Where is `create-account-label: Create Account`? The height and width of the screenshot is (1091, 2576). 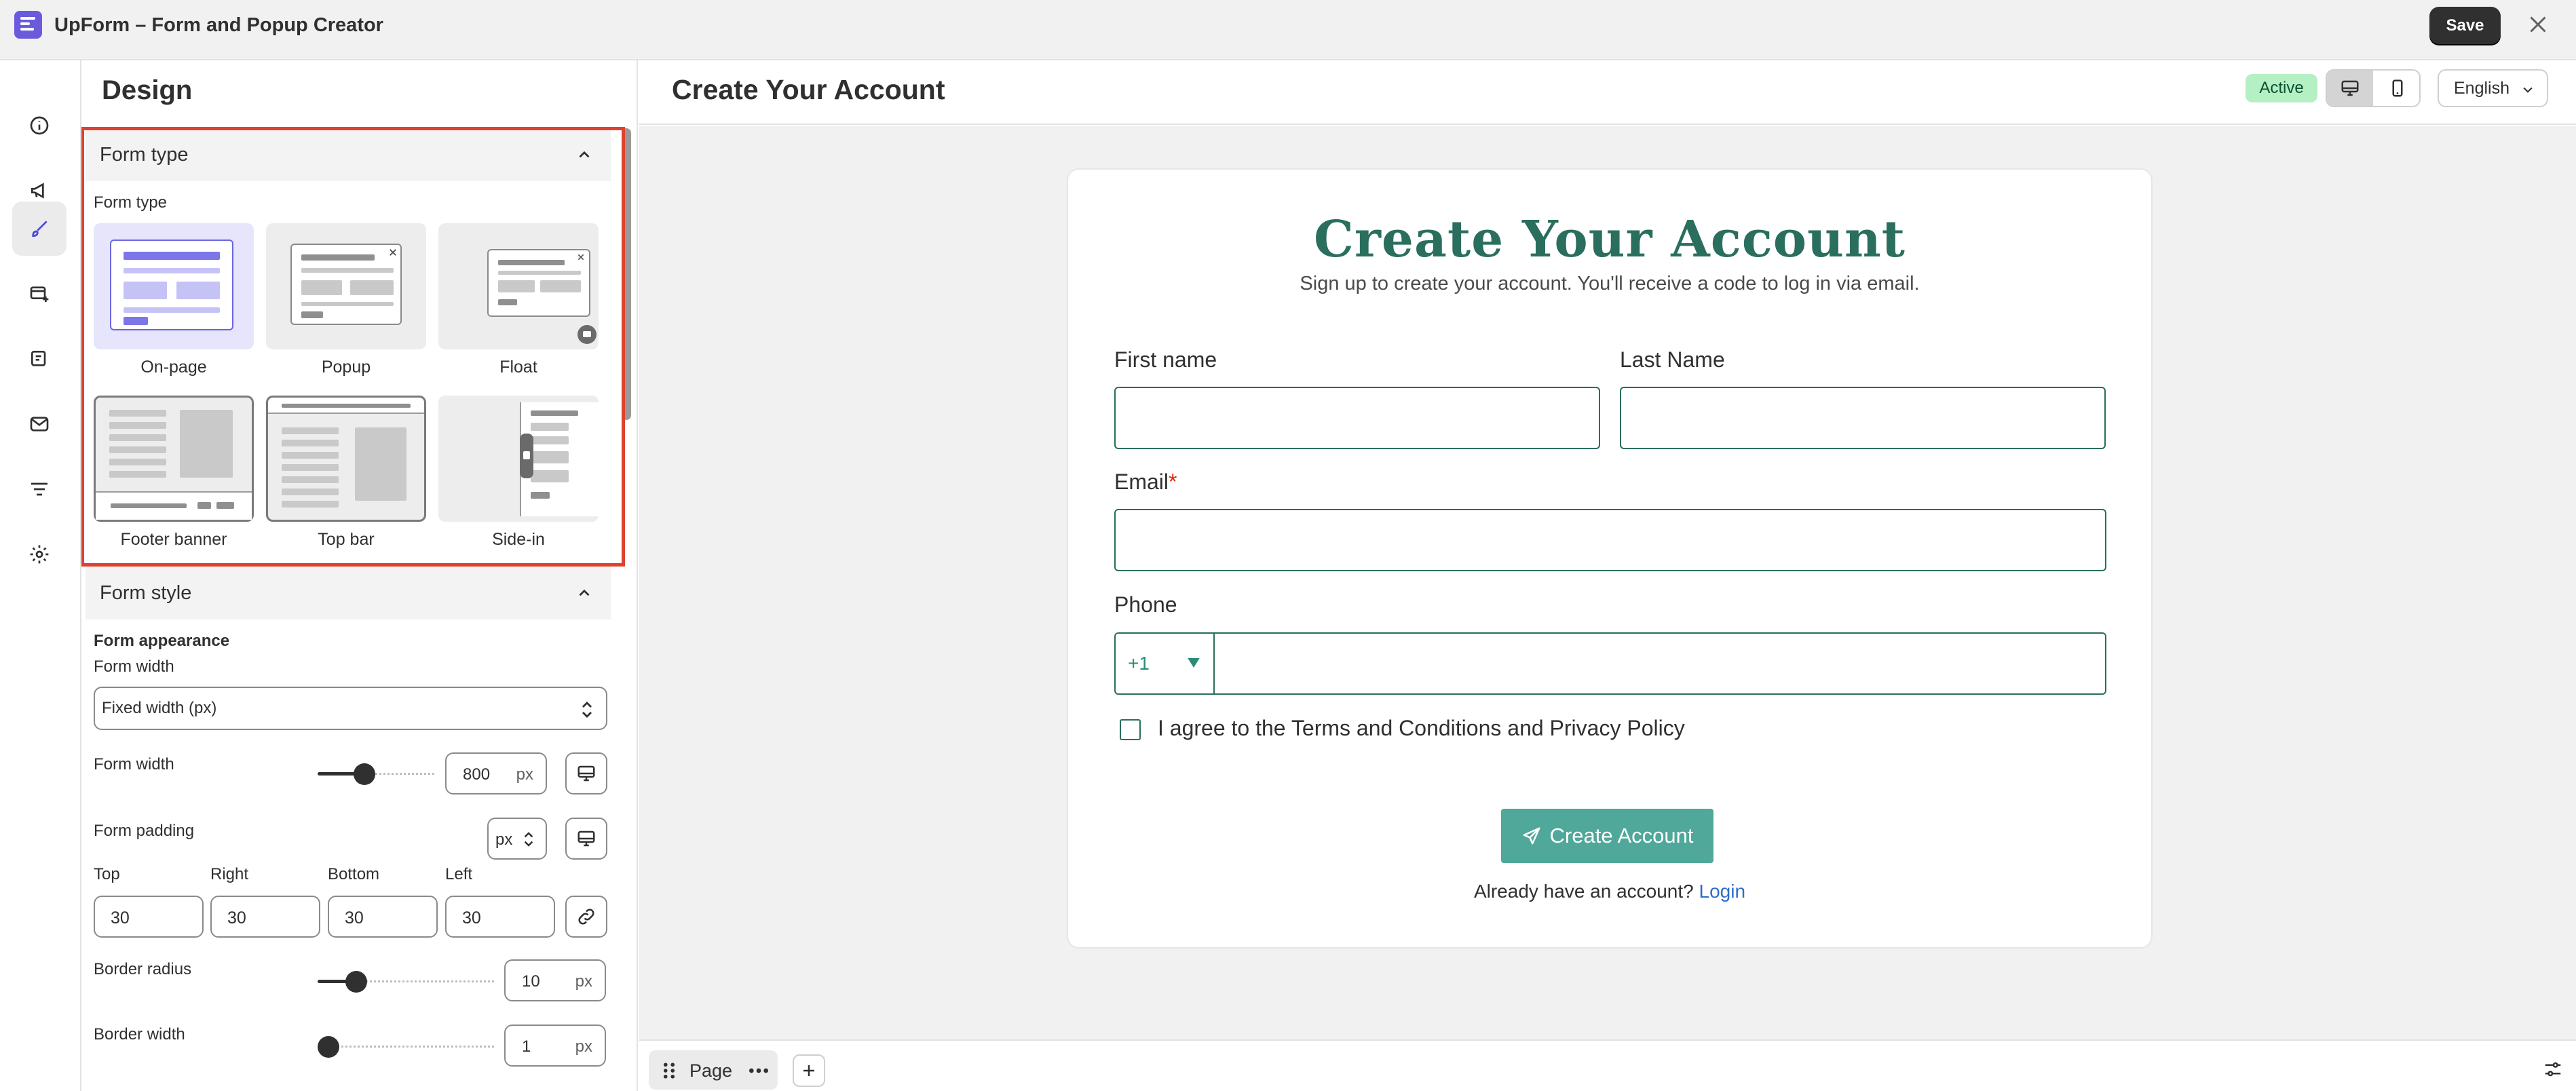
create-account-label: Create Account is located at coordinates (1621, 835).